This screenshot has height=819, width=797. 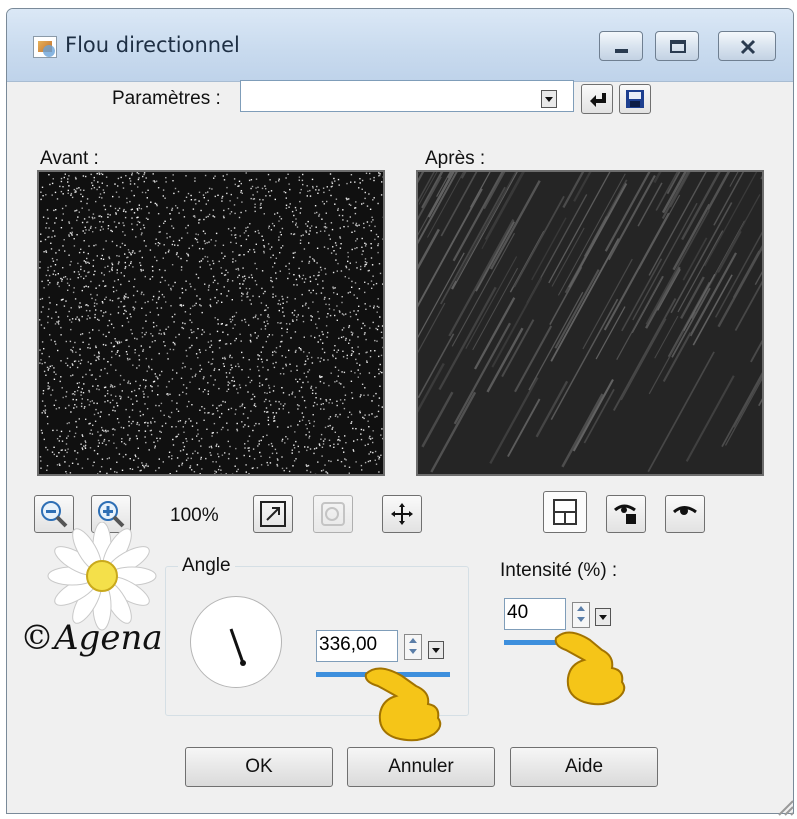 What do you see at coordinates (677, 46) in the screenshot?
I see `maximize-button` at bounding box center [677, 46].